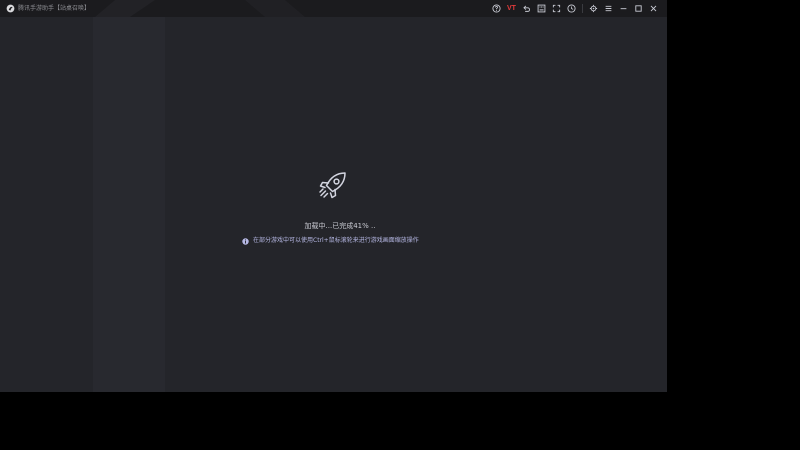  Describe the element at coordinates (245, 241) in the screenshot. I see `info-icon` at that location.